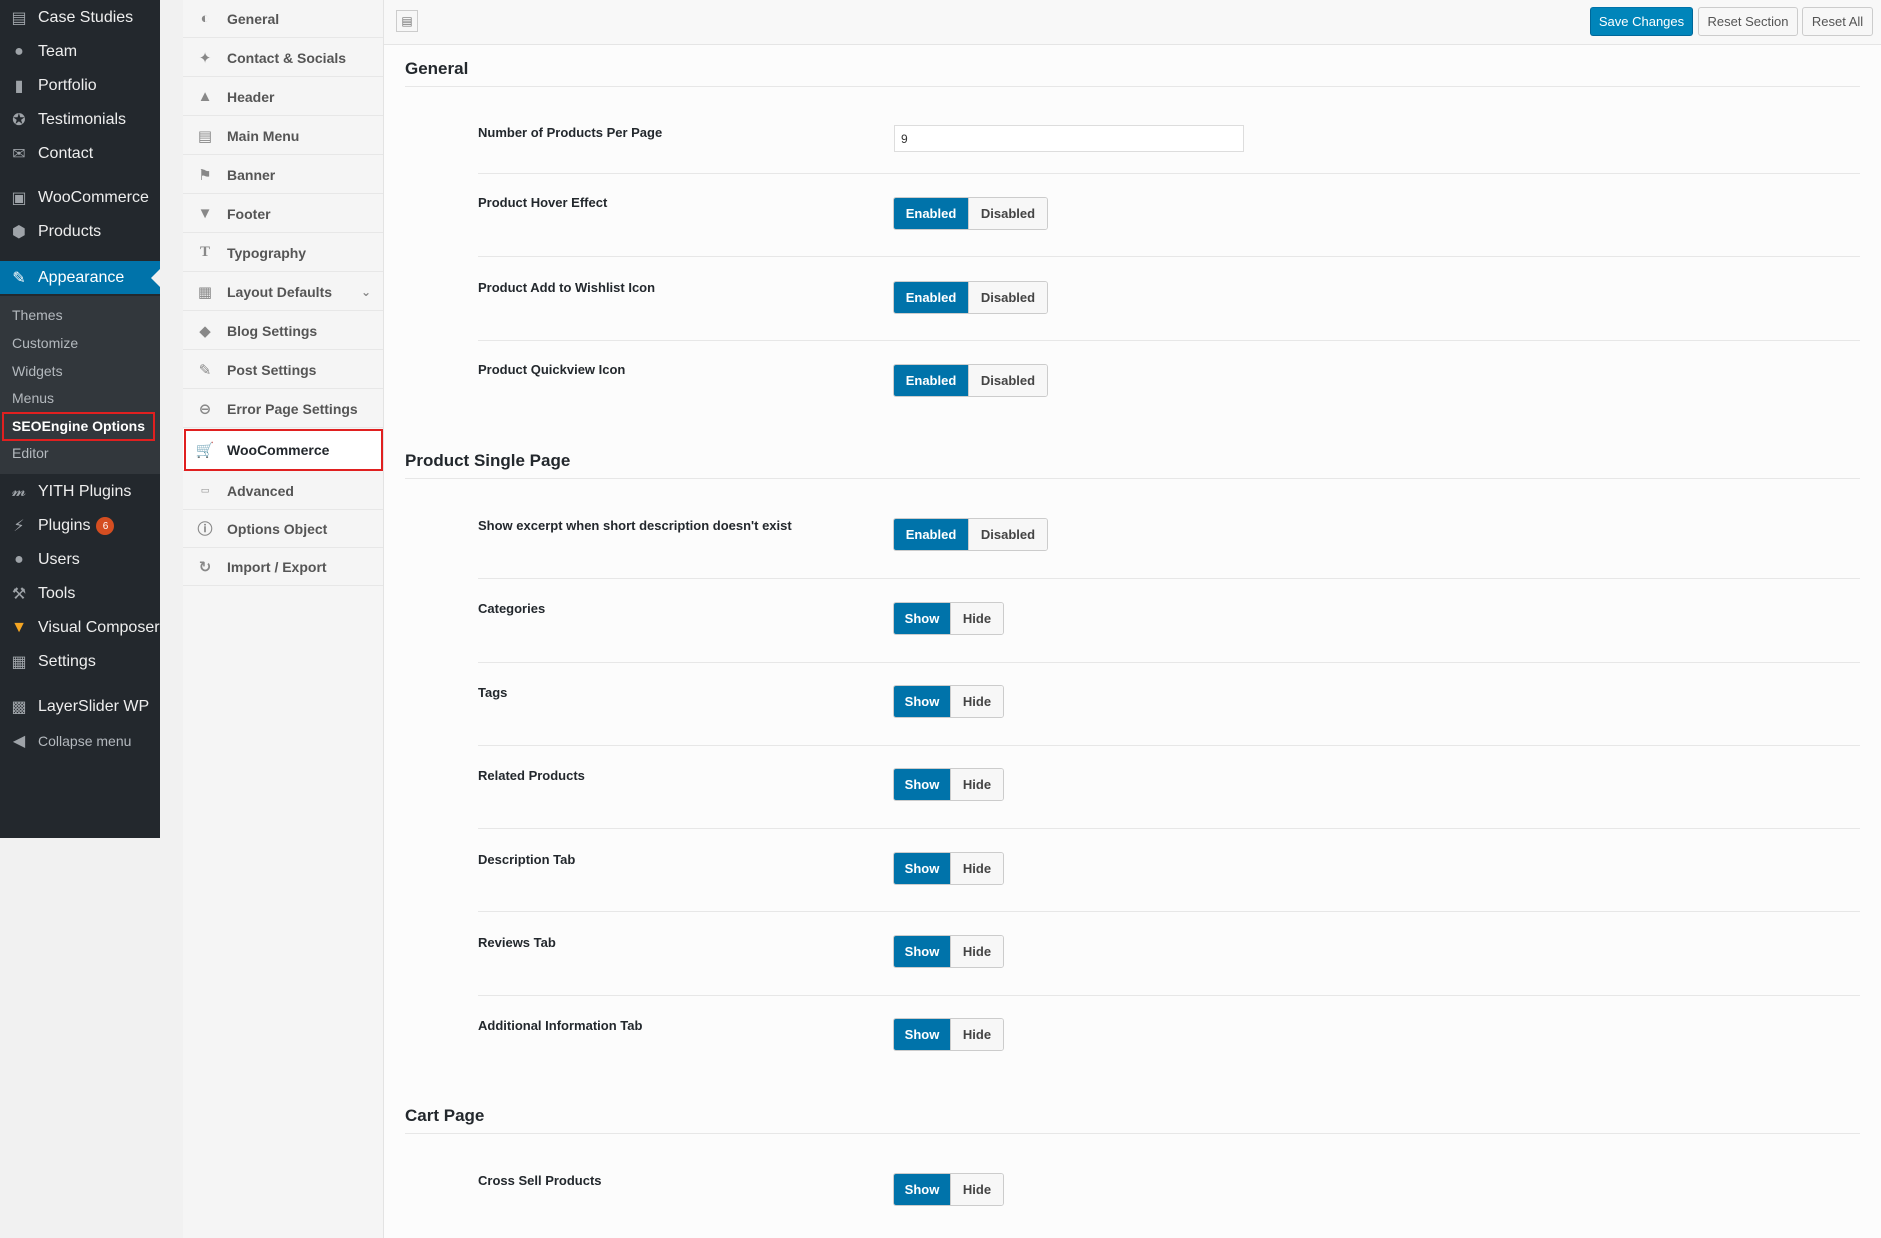 The width and height of the screenshot is (1881, 1238). Describe the element at coordinates (45, 343) in the screenshot. I see `submenu-customize: Customize` at that location.